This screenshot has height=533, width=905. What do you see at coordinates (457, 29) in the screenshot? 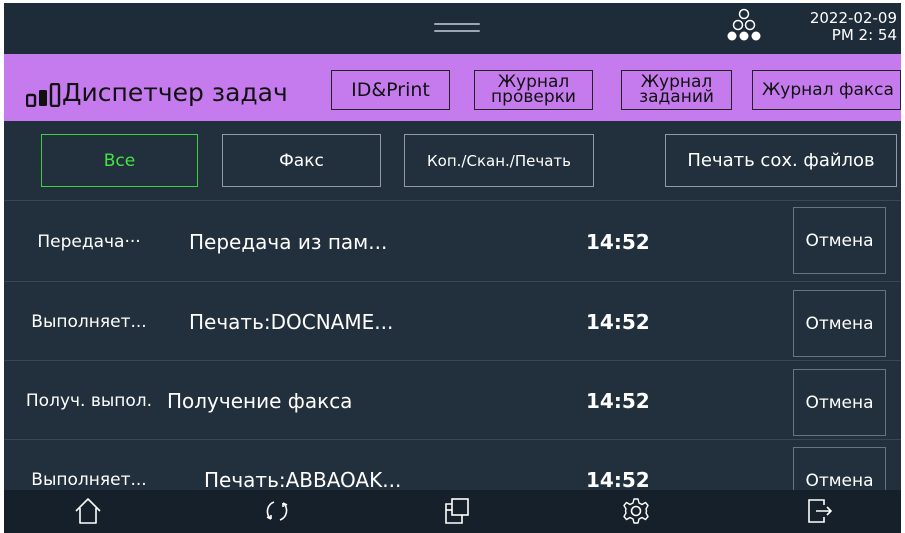
I see `drag-handle-icon` at bounding box center [457, 29].